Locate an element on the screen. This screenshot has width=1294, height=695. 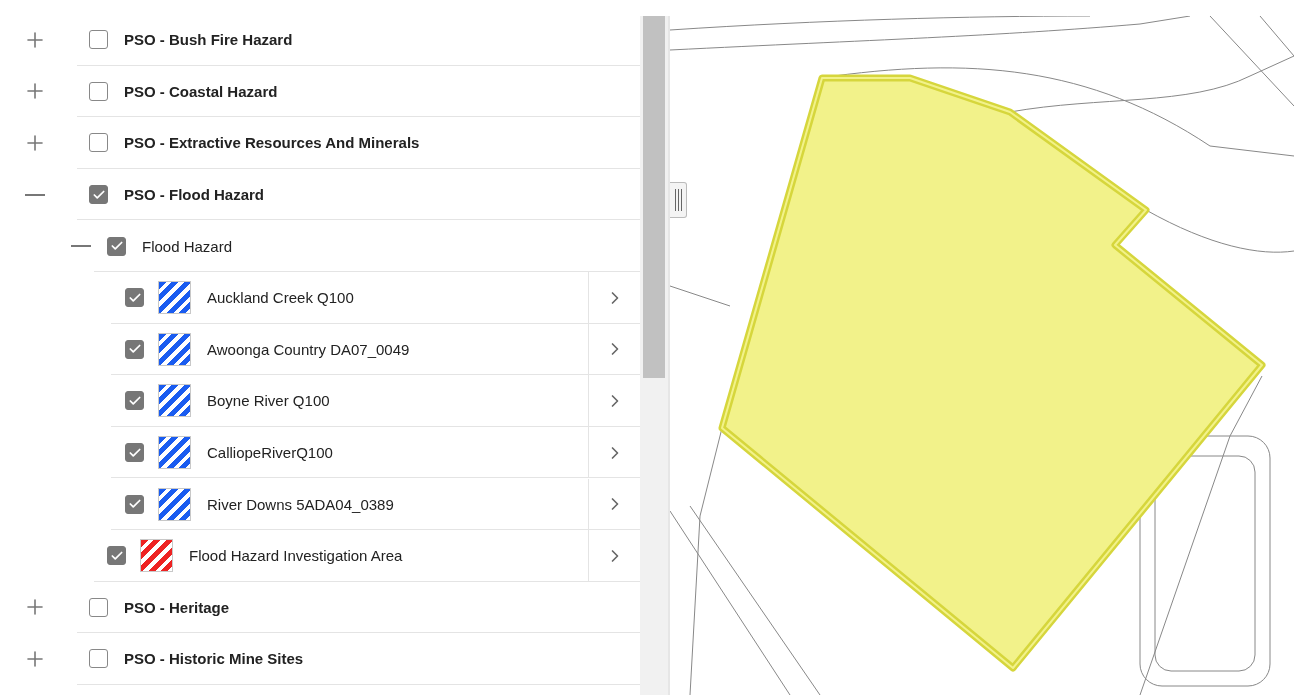
splitter-handle is located at coordinates (678, 200).